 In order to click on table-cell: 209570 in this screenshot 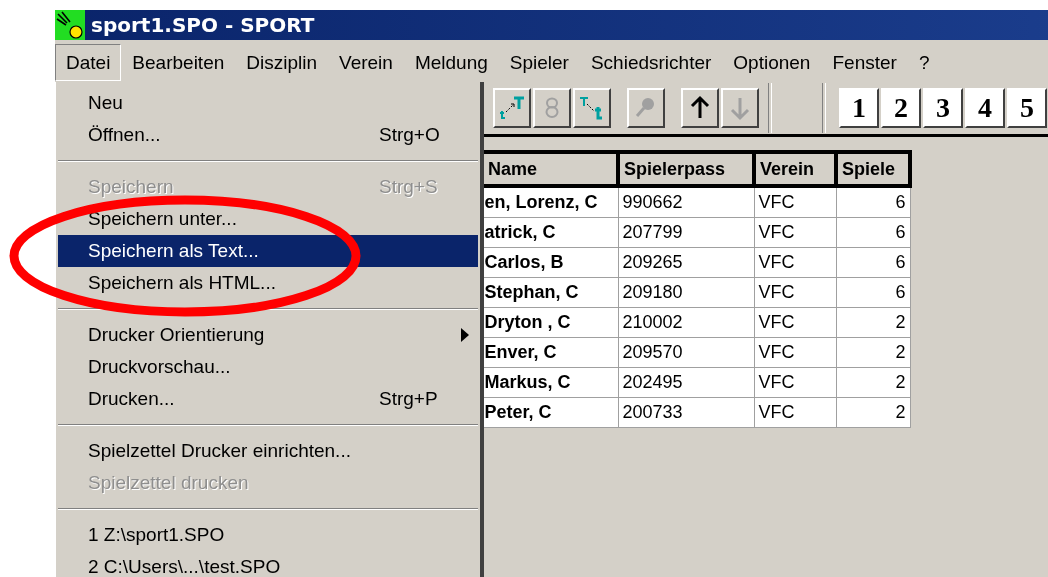, I will do `click(686, 352)`.